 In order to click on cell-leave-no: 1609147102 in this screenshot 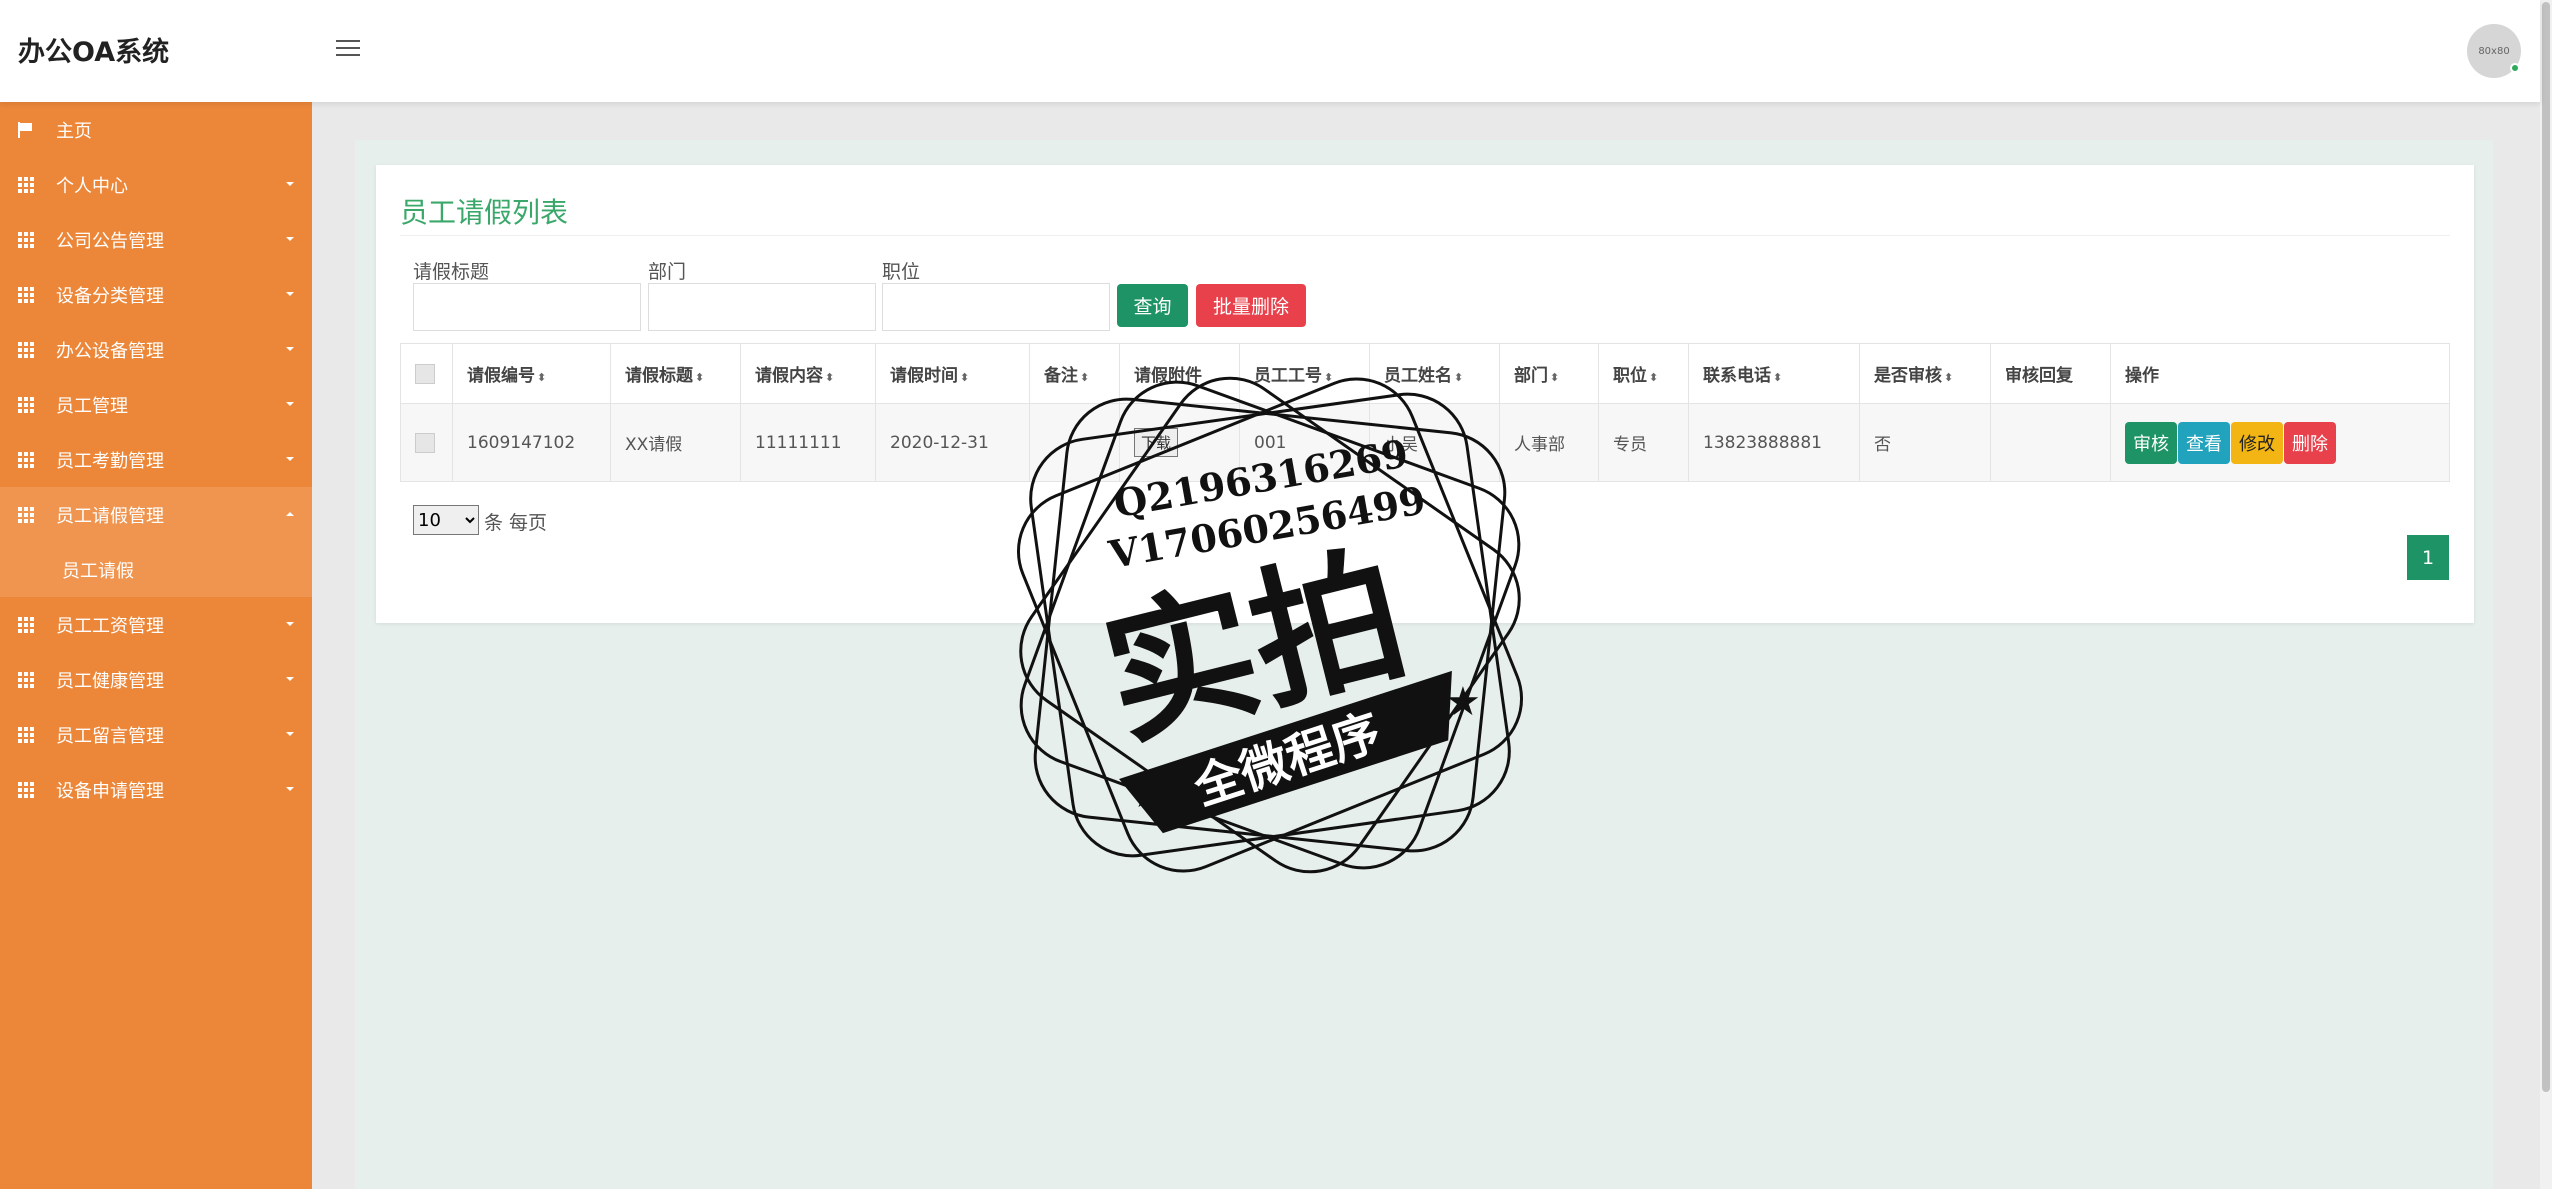, I will do `click(531, 442)`.